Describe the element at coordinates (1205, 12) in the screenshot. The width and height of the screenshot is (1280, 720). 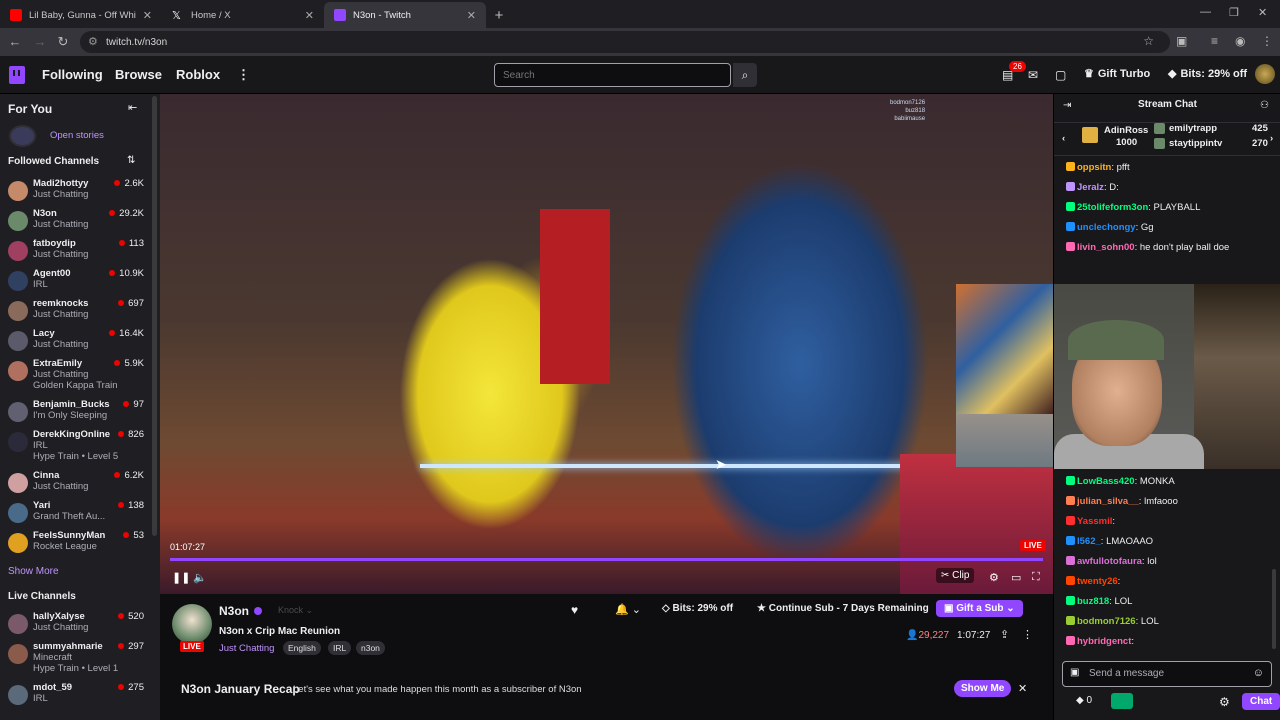
I see `minimize-icon: —` at that location.